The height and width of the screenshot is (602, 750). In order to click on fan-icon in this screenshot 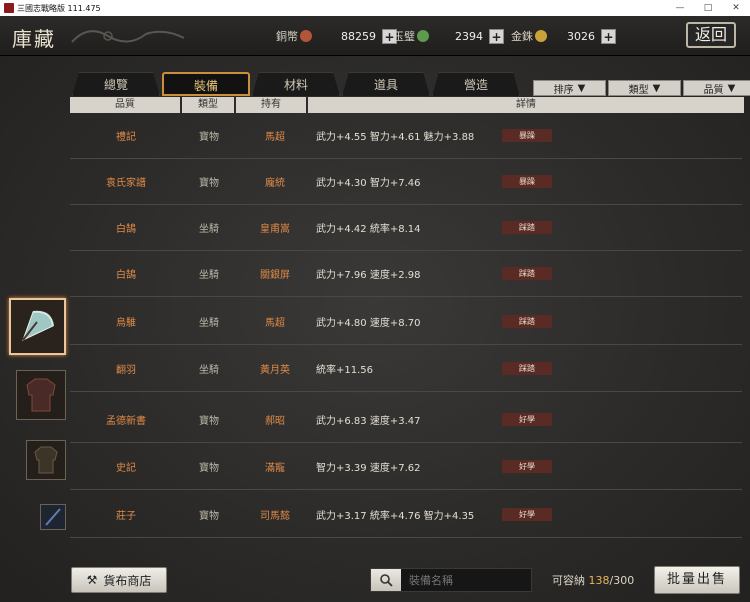, I will do `click(37, 326)`.